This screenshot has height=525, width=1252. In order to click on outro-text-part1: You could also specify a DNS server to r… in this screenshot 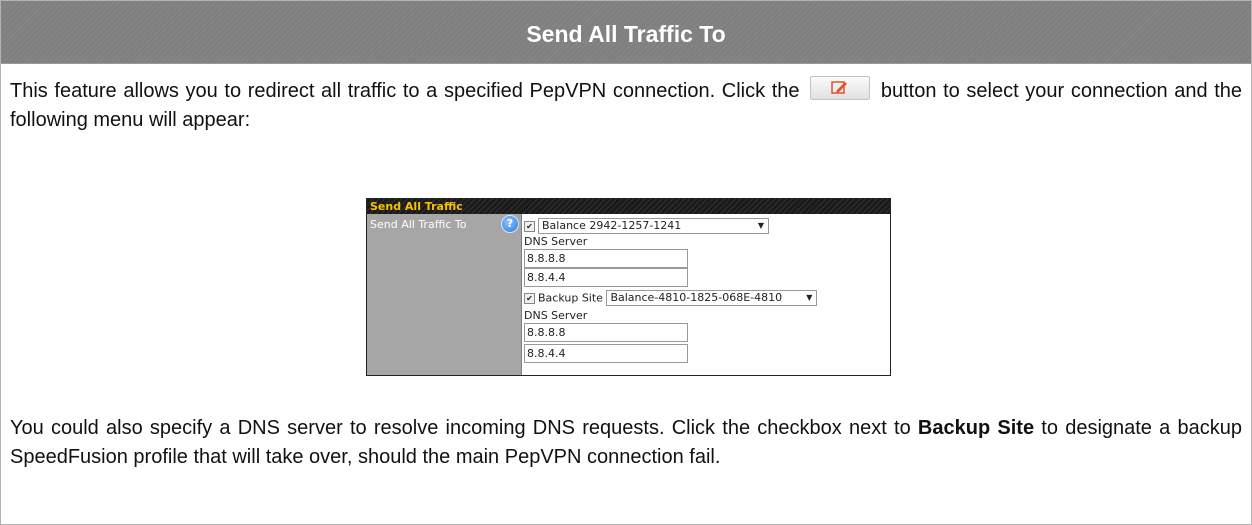, I will do `click(460, 428)`.